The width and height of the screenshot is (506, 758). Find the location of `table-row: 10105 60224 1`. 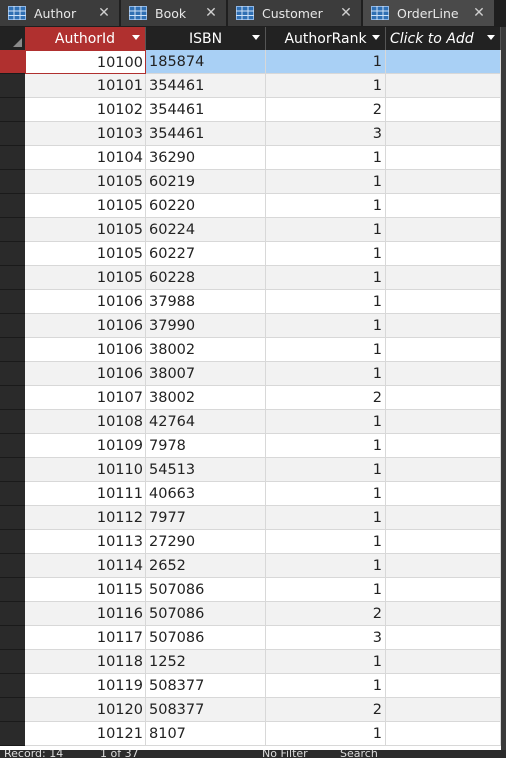

table-row: 10105 60224 1 is located at coordinates (253, 230).